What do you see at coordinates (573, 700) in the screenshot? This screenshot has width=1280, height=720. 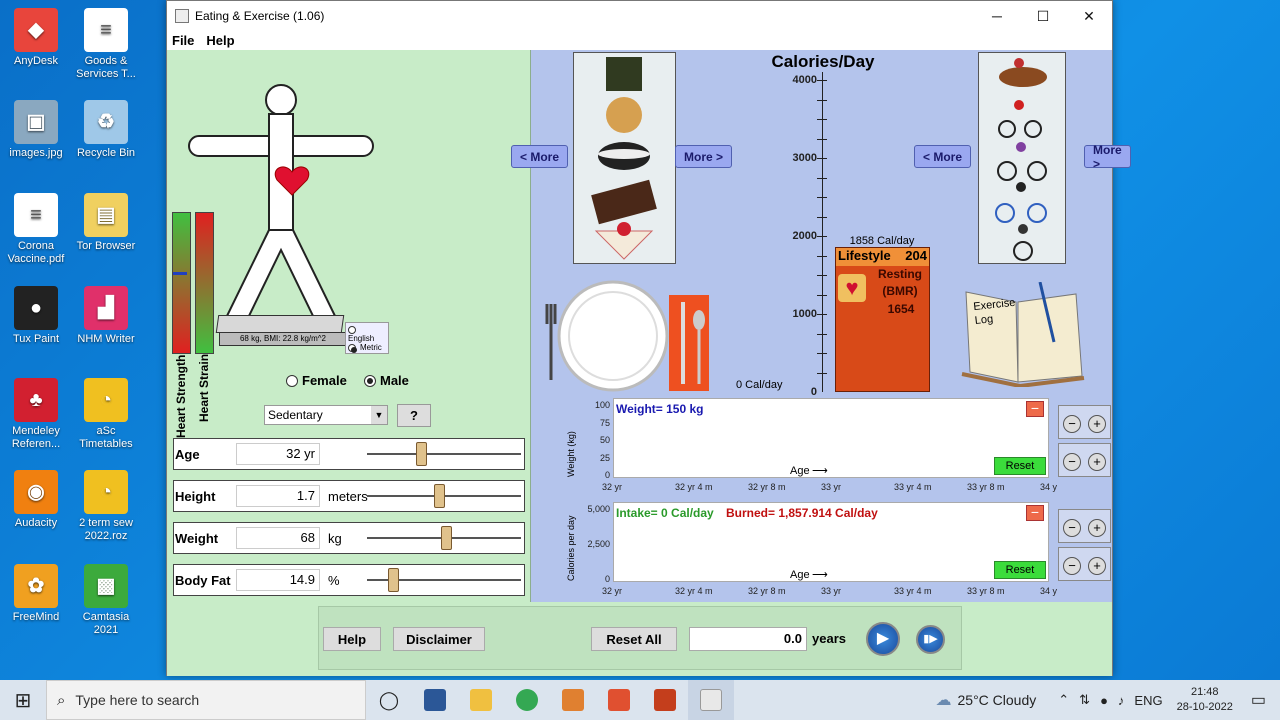 I see `paint-icon` at bounding box center [573, 700].